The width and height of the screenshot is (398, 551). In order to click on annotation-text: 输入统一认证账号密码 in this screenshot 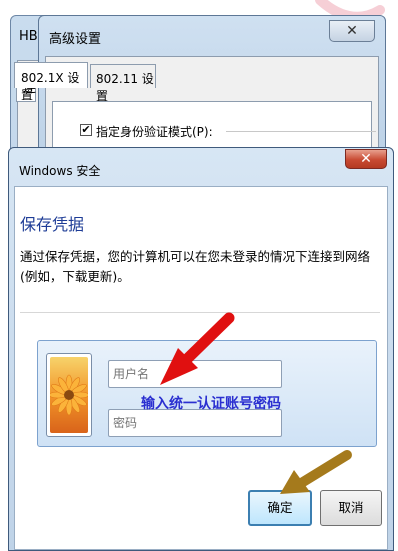, I will do `click(211, 404)`.